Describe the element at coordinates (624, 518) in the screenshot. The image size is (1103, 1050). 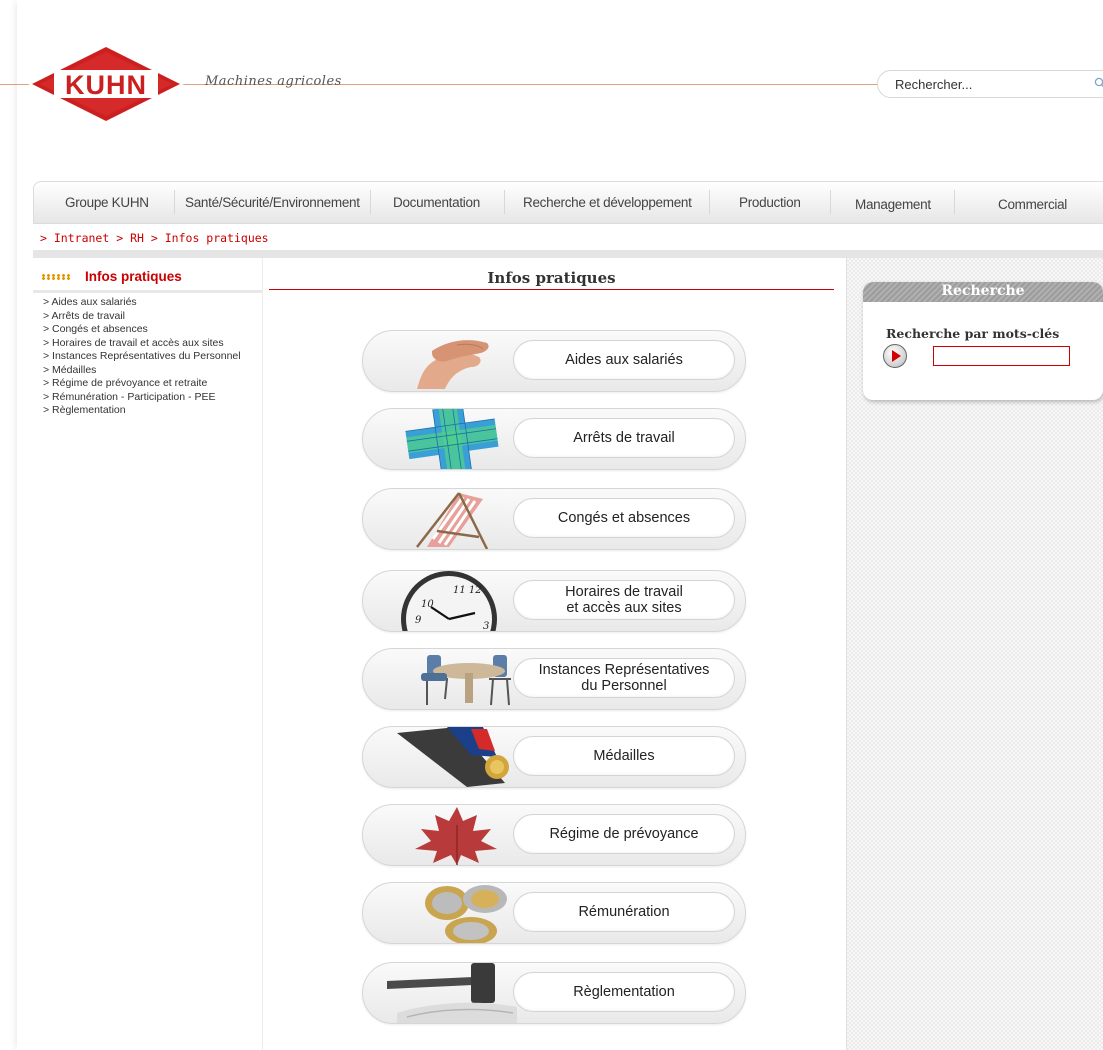
I see `tile-label: Congés et absences` at that location.